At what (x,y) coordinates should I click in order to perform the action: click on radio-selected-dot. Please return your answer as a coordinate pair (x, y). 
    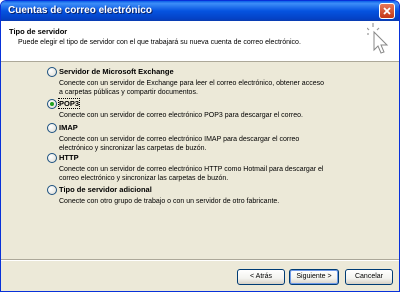
    Looking at the image, I should click on (52, 104).